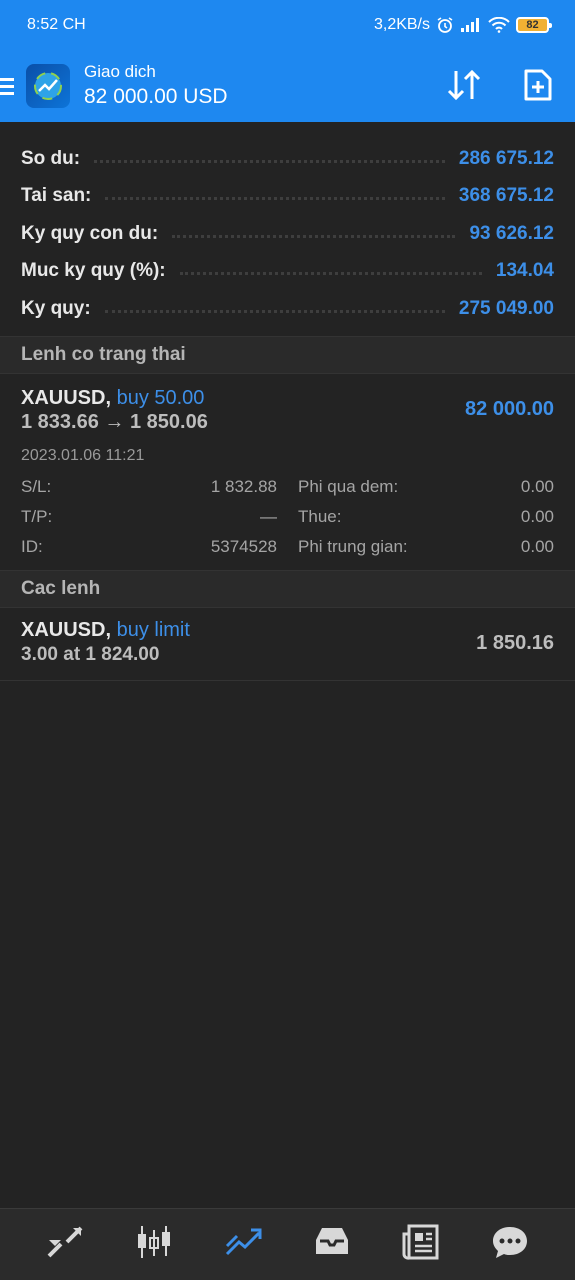 The height and width of the screenshot is (1280, 575). I want to click on detail-key: S/L:, so click(36, 486).